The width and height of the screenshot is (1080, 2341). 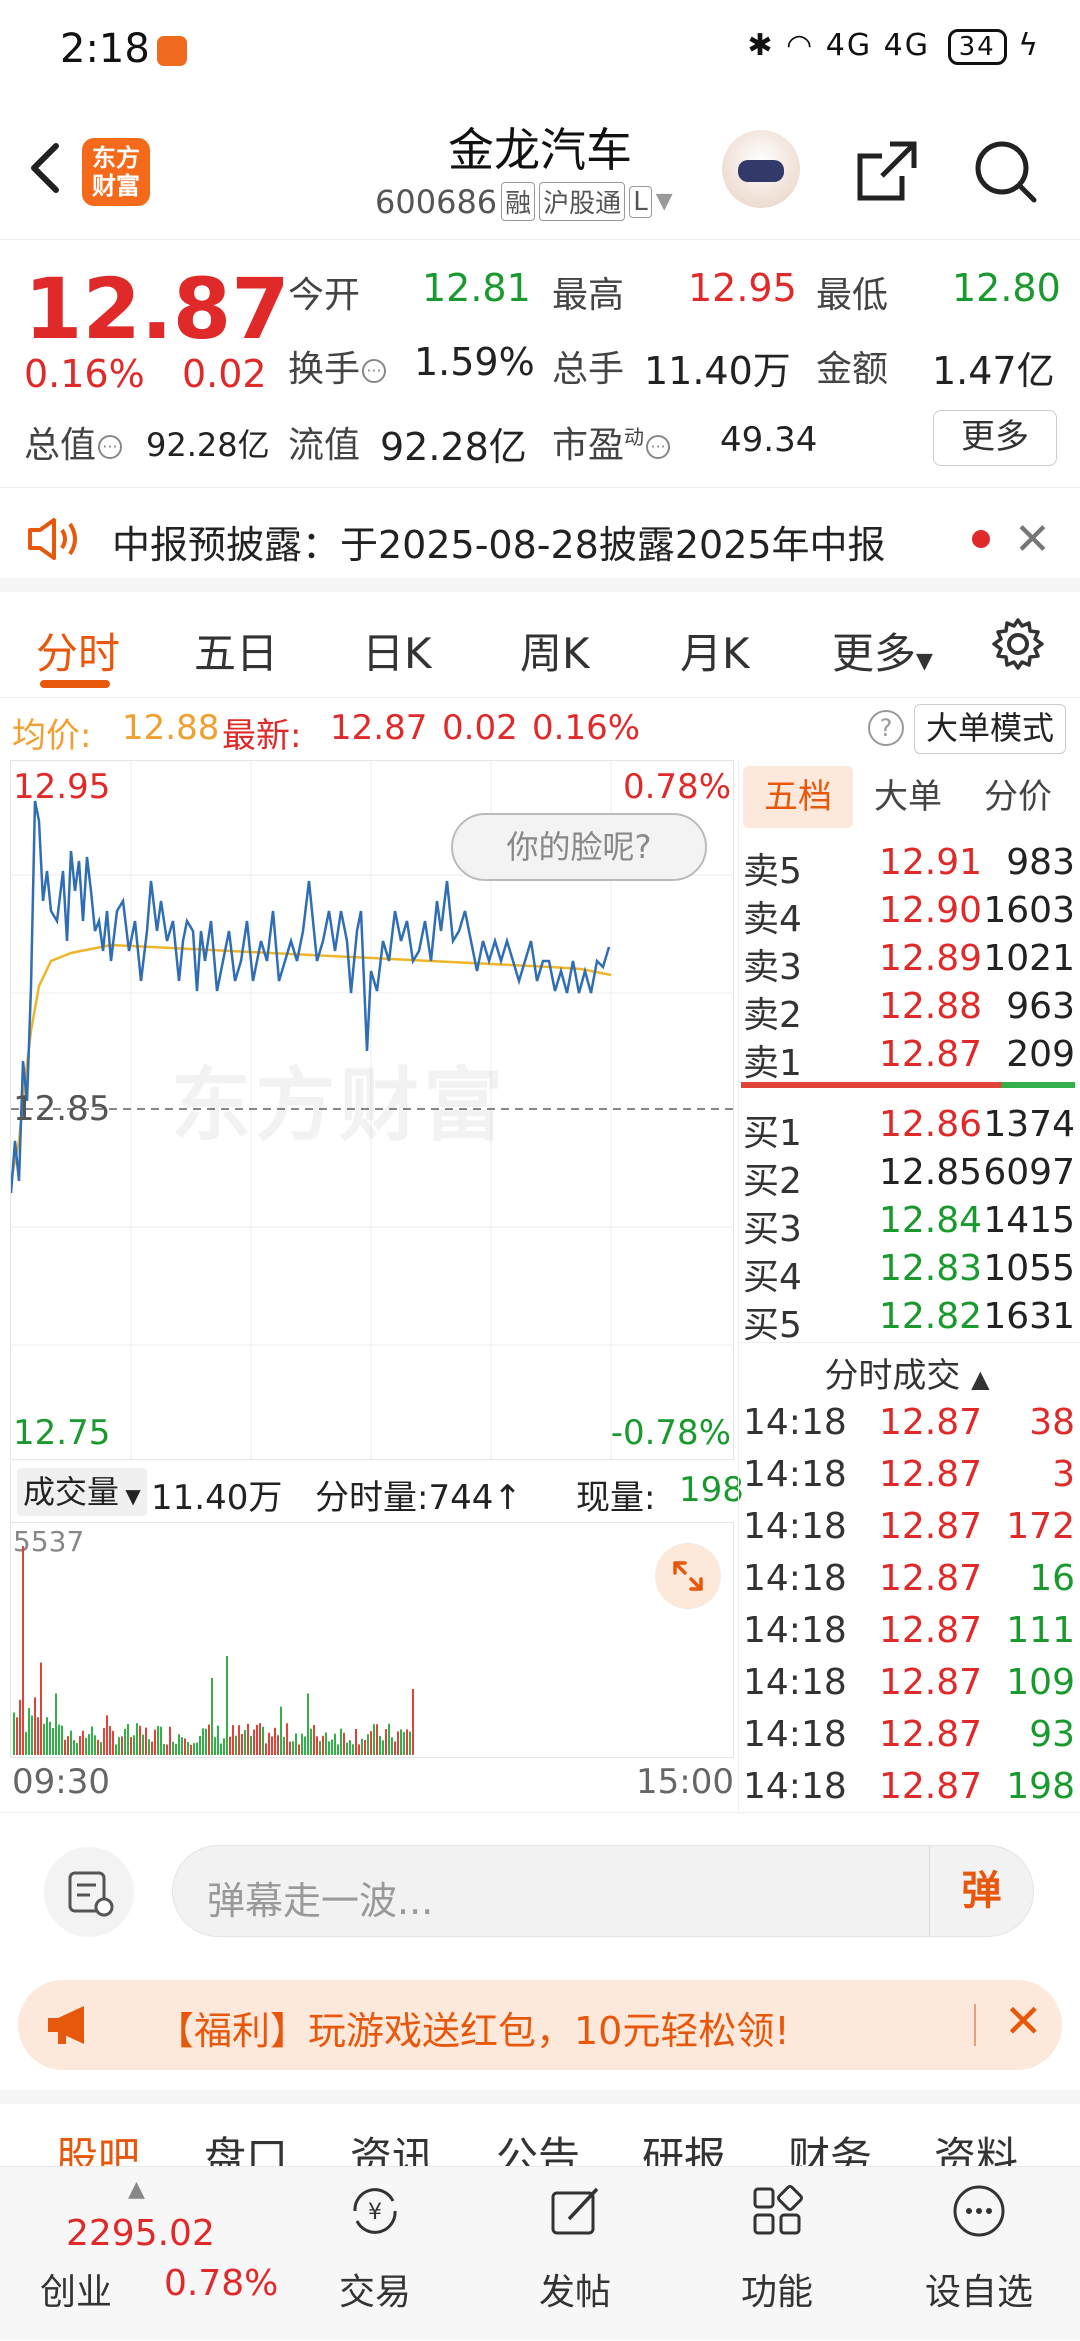 What do you see at coordinates (981, 1891) in the screenshot?
I see `danmaku-send-button: 弹` at bounding box center [981, 1891].